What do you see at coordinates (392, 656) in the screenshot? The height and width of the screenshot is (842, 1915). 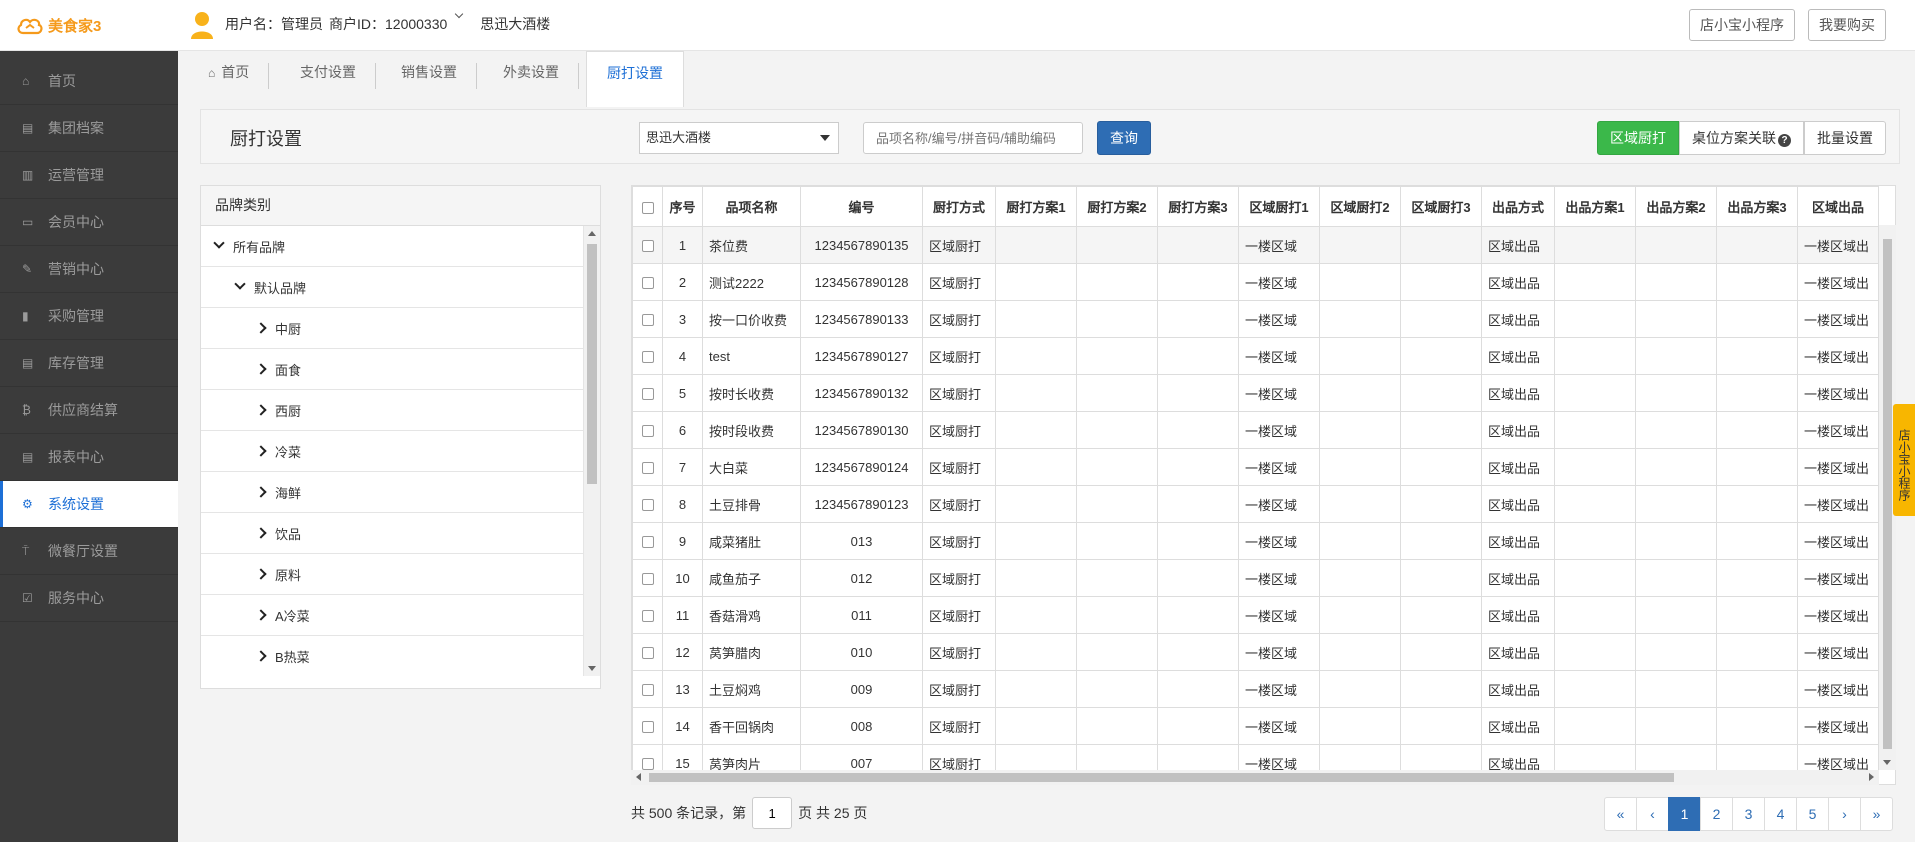 I see `tree-node: B热菜` at bounding box center [392, 656].